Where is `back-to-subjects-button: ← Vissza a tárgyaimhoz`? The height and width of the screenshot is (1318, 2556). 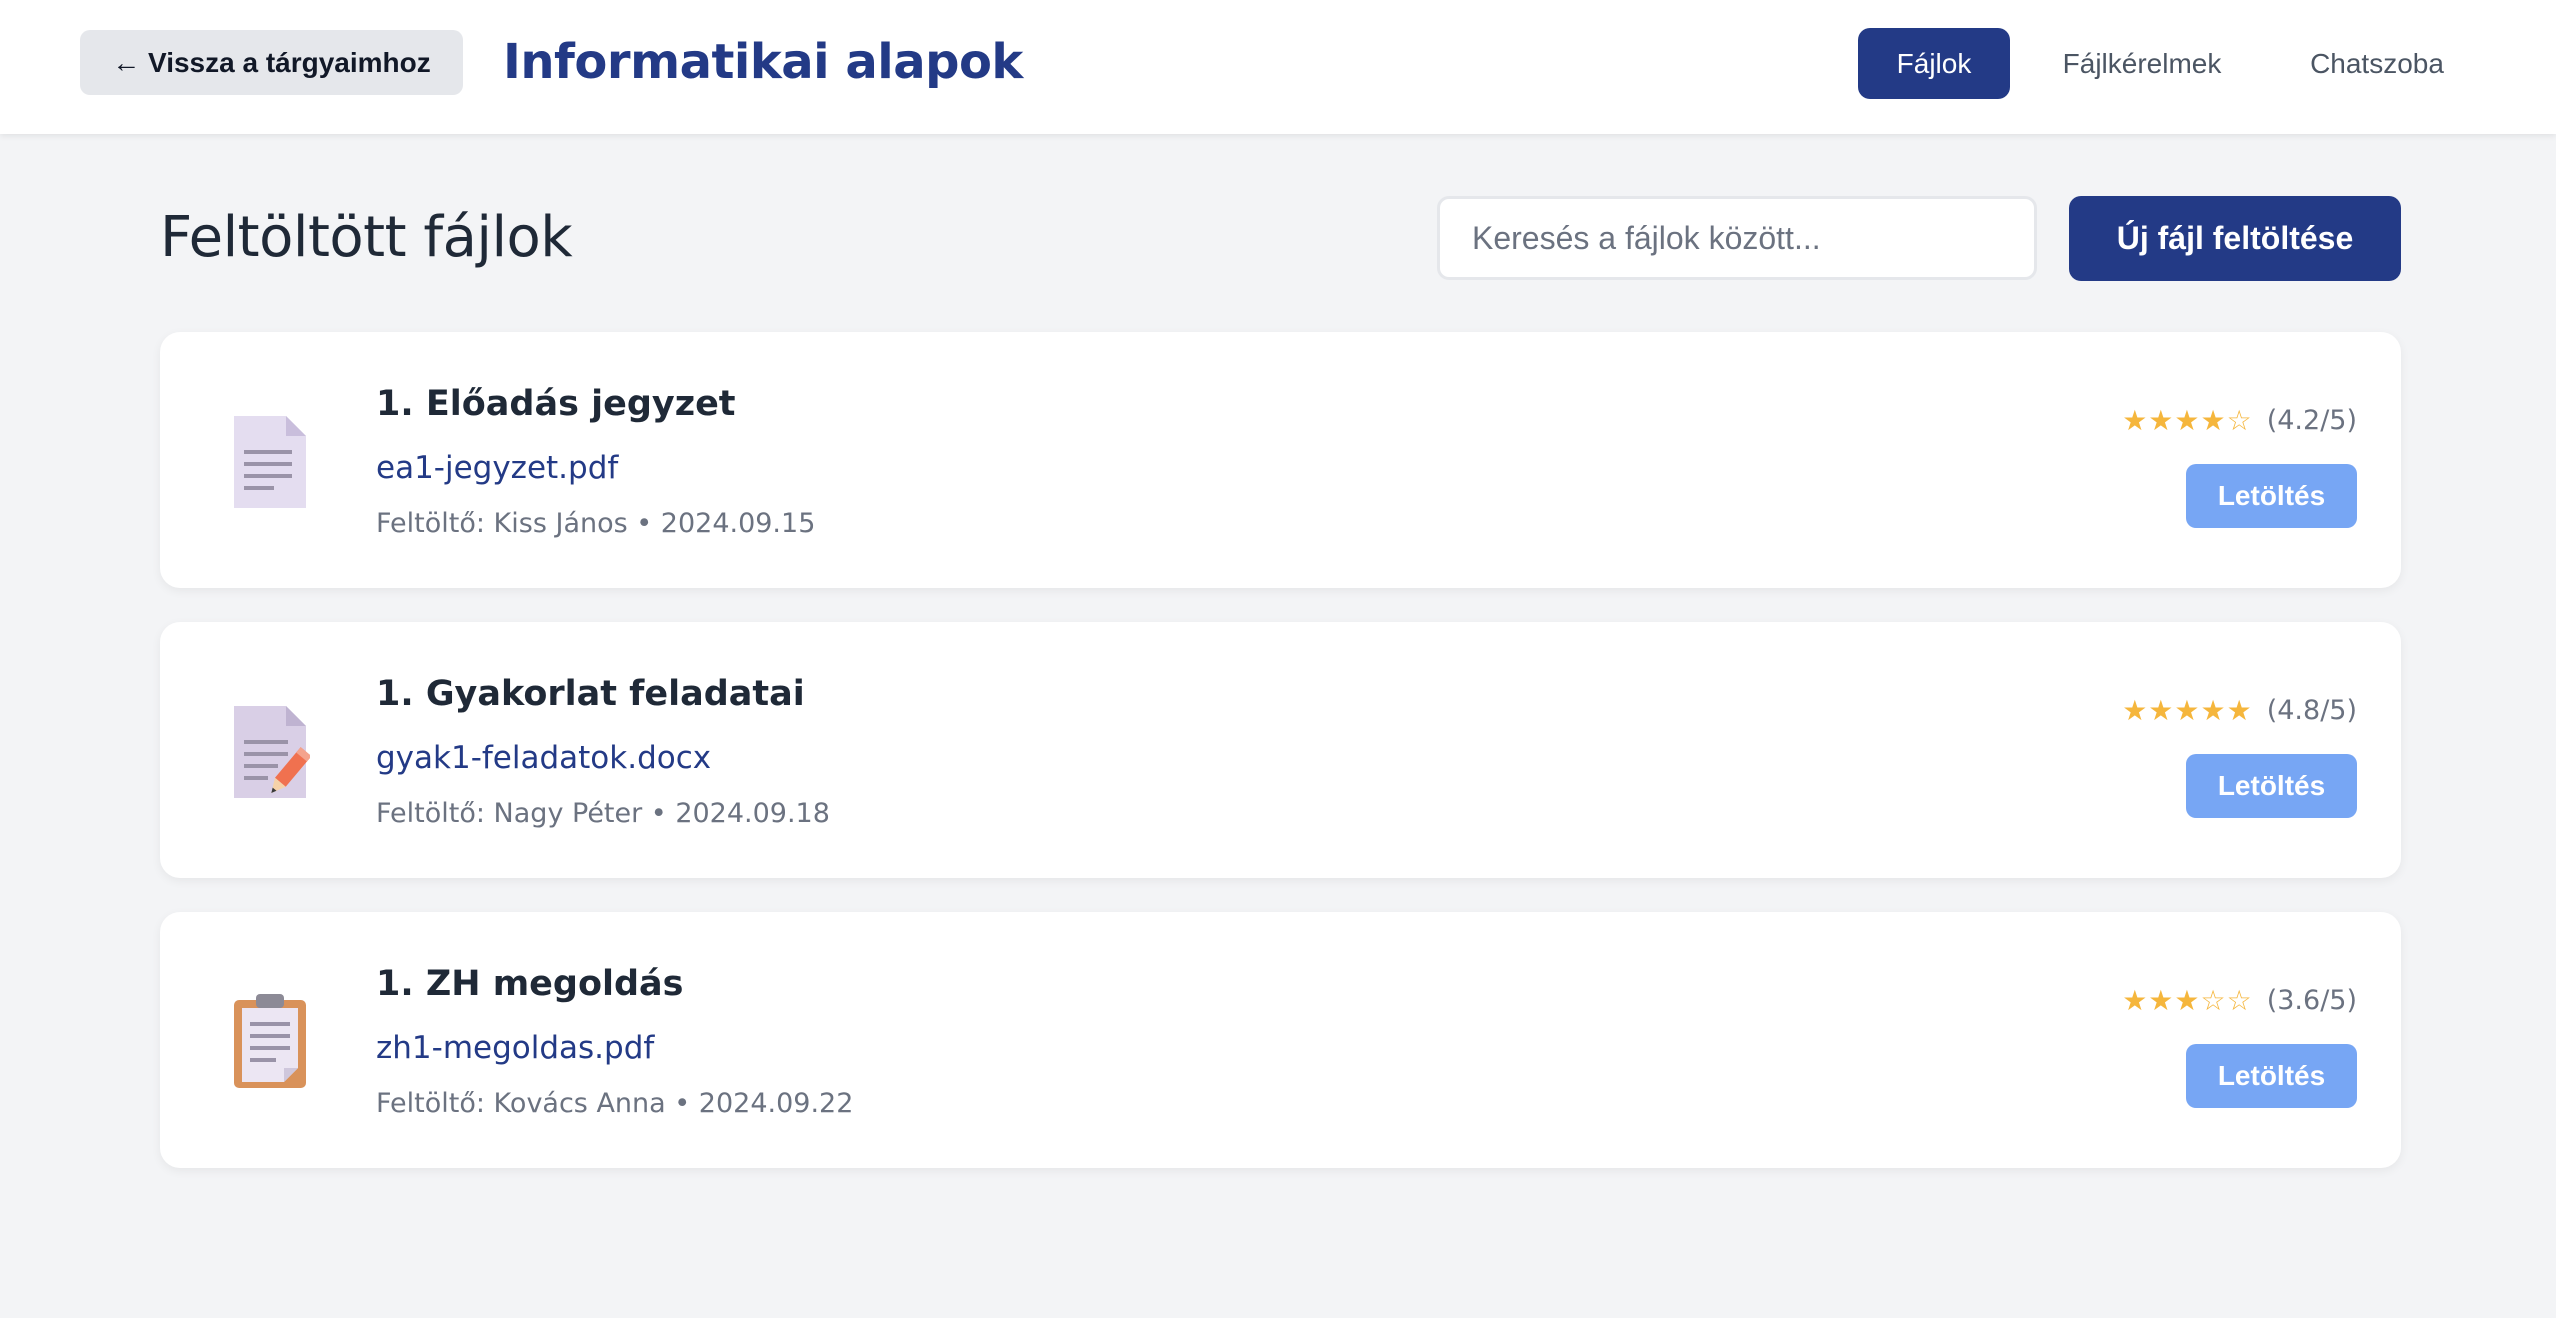 back-to-subjects-button: ← Vissza a tárgyaimhoz is located at coordinates (271, 62).